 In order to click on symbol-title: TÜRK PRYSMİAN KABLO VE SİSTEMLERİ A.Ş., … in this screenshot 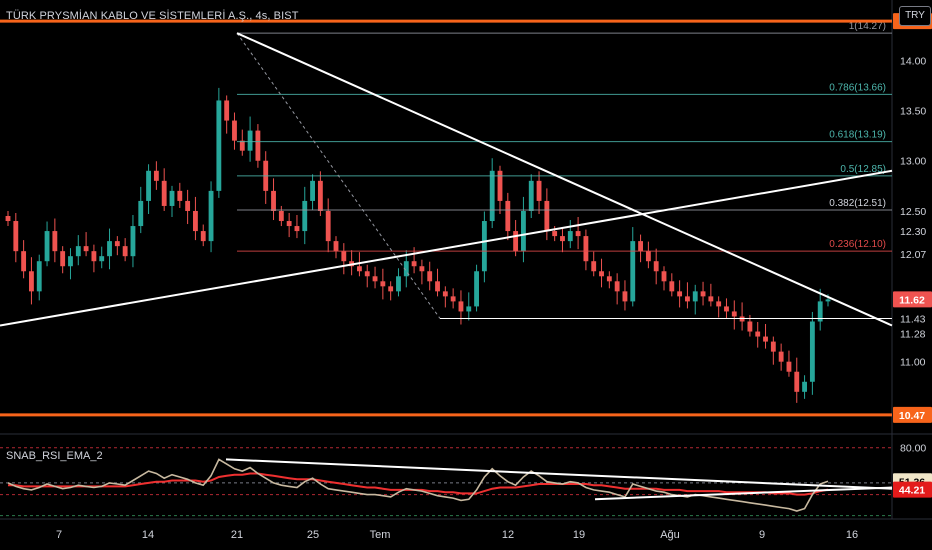, I will do `click(152, 16)`.